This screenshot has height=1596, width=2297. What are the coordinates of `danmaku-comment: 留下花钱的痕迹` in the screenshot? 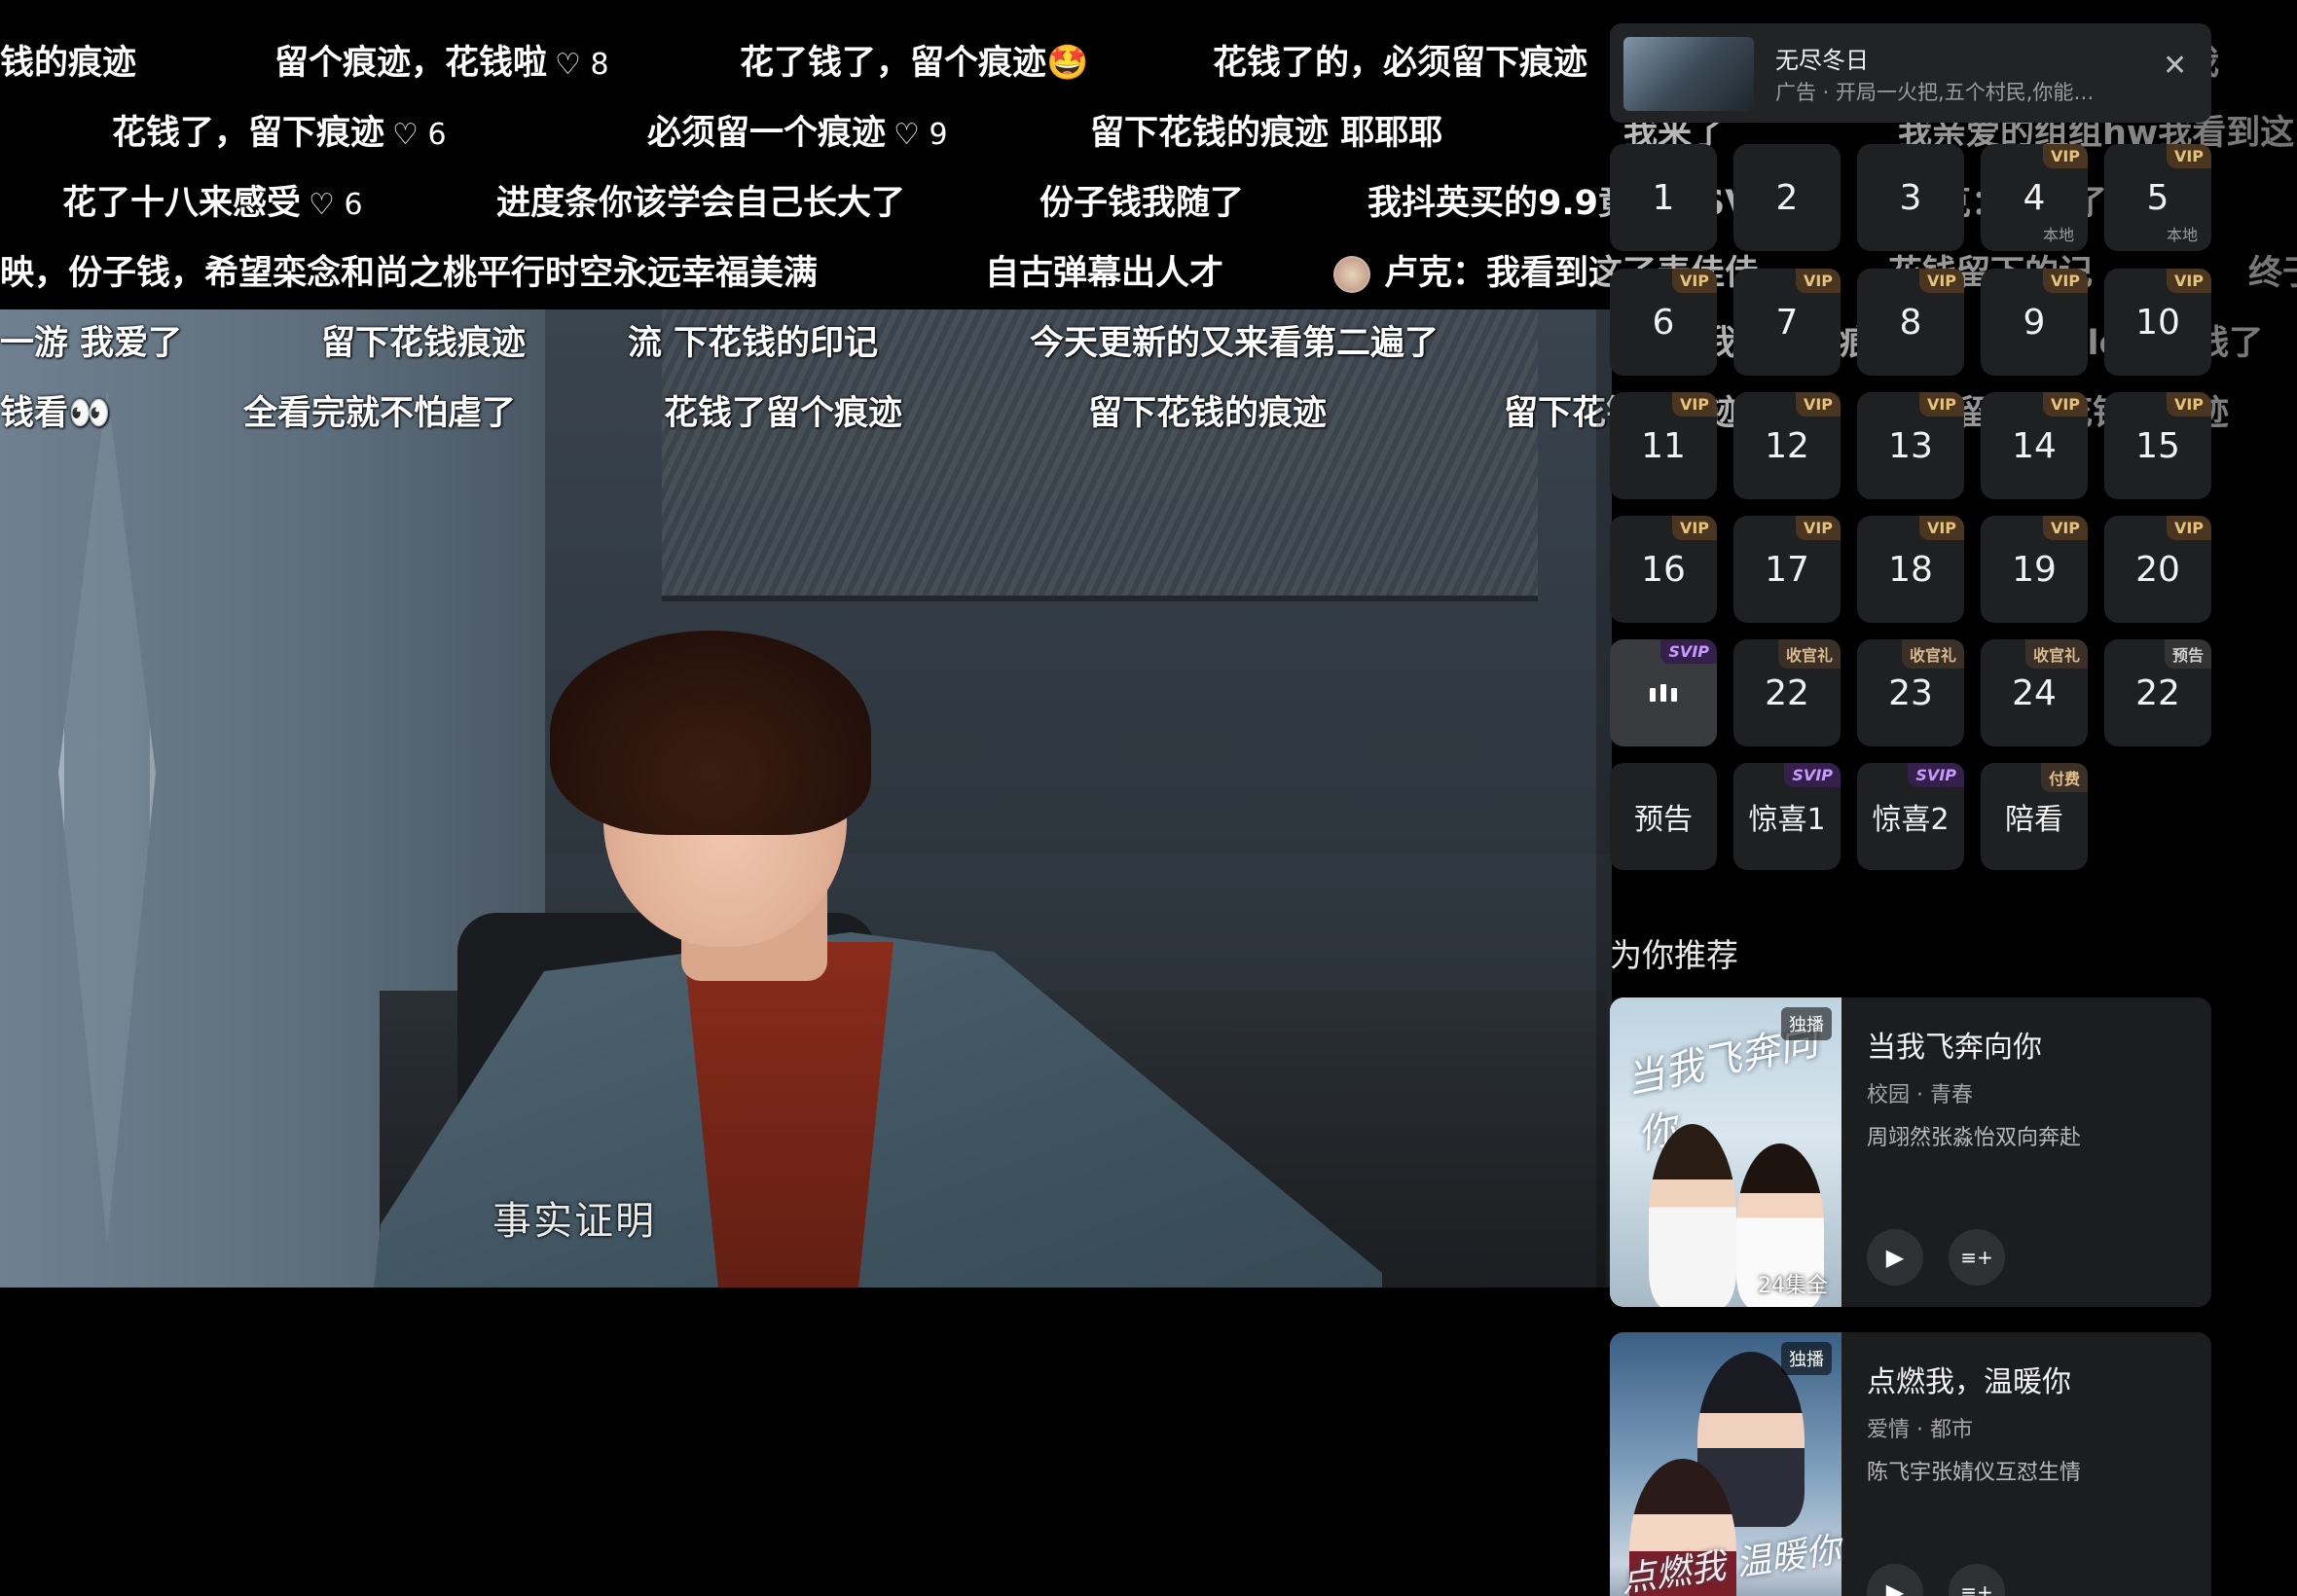 It's located at (1207, 410).